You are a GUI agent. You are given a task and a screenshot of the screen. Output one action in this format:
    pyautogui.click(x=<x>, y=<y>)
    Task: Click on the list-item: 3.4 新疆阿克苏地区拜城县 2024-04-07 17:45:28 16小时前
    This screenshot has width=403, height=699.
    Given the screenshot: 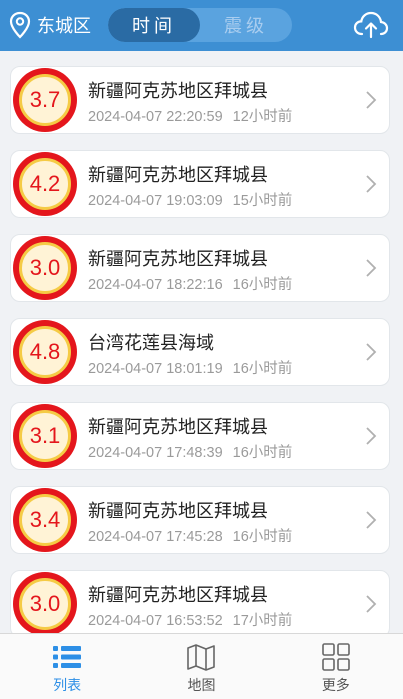 What is the action you would take?
    pyautogui.click(x=200, y=520)
    